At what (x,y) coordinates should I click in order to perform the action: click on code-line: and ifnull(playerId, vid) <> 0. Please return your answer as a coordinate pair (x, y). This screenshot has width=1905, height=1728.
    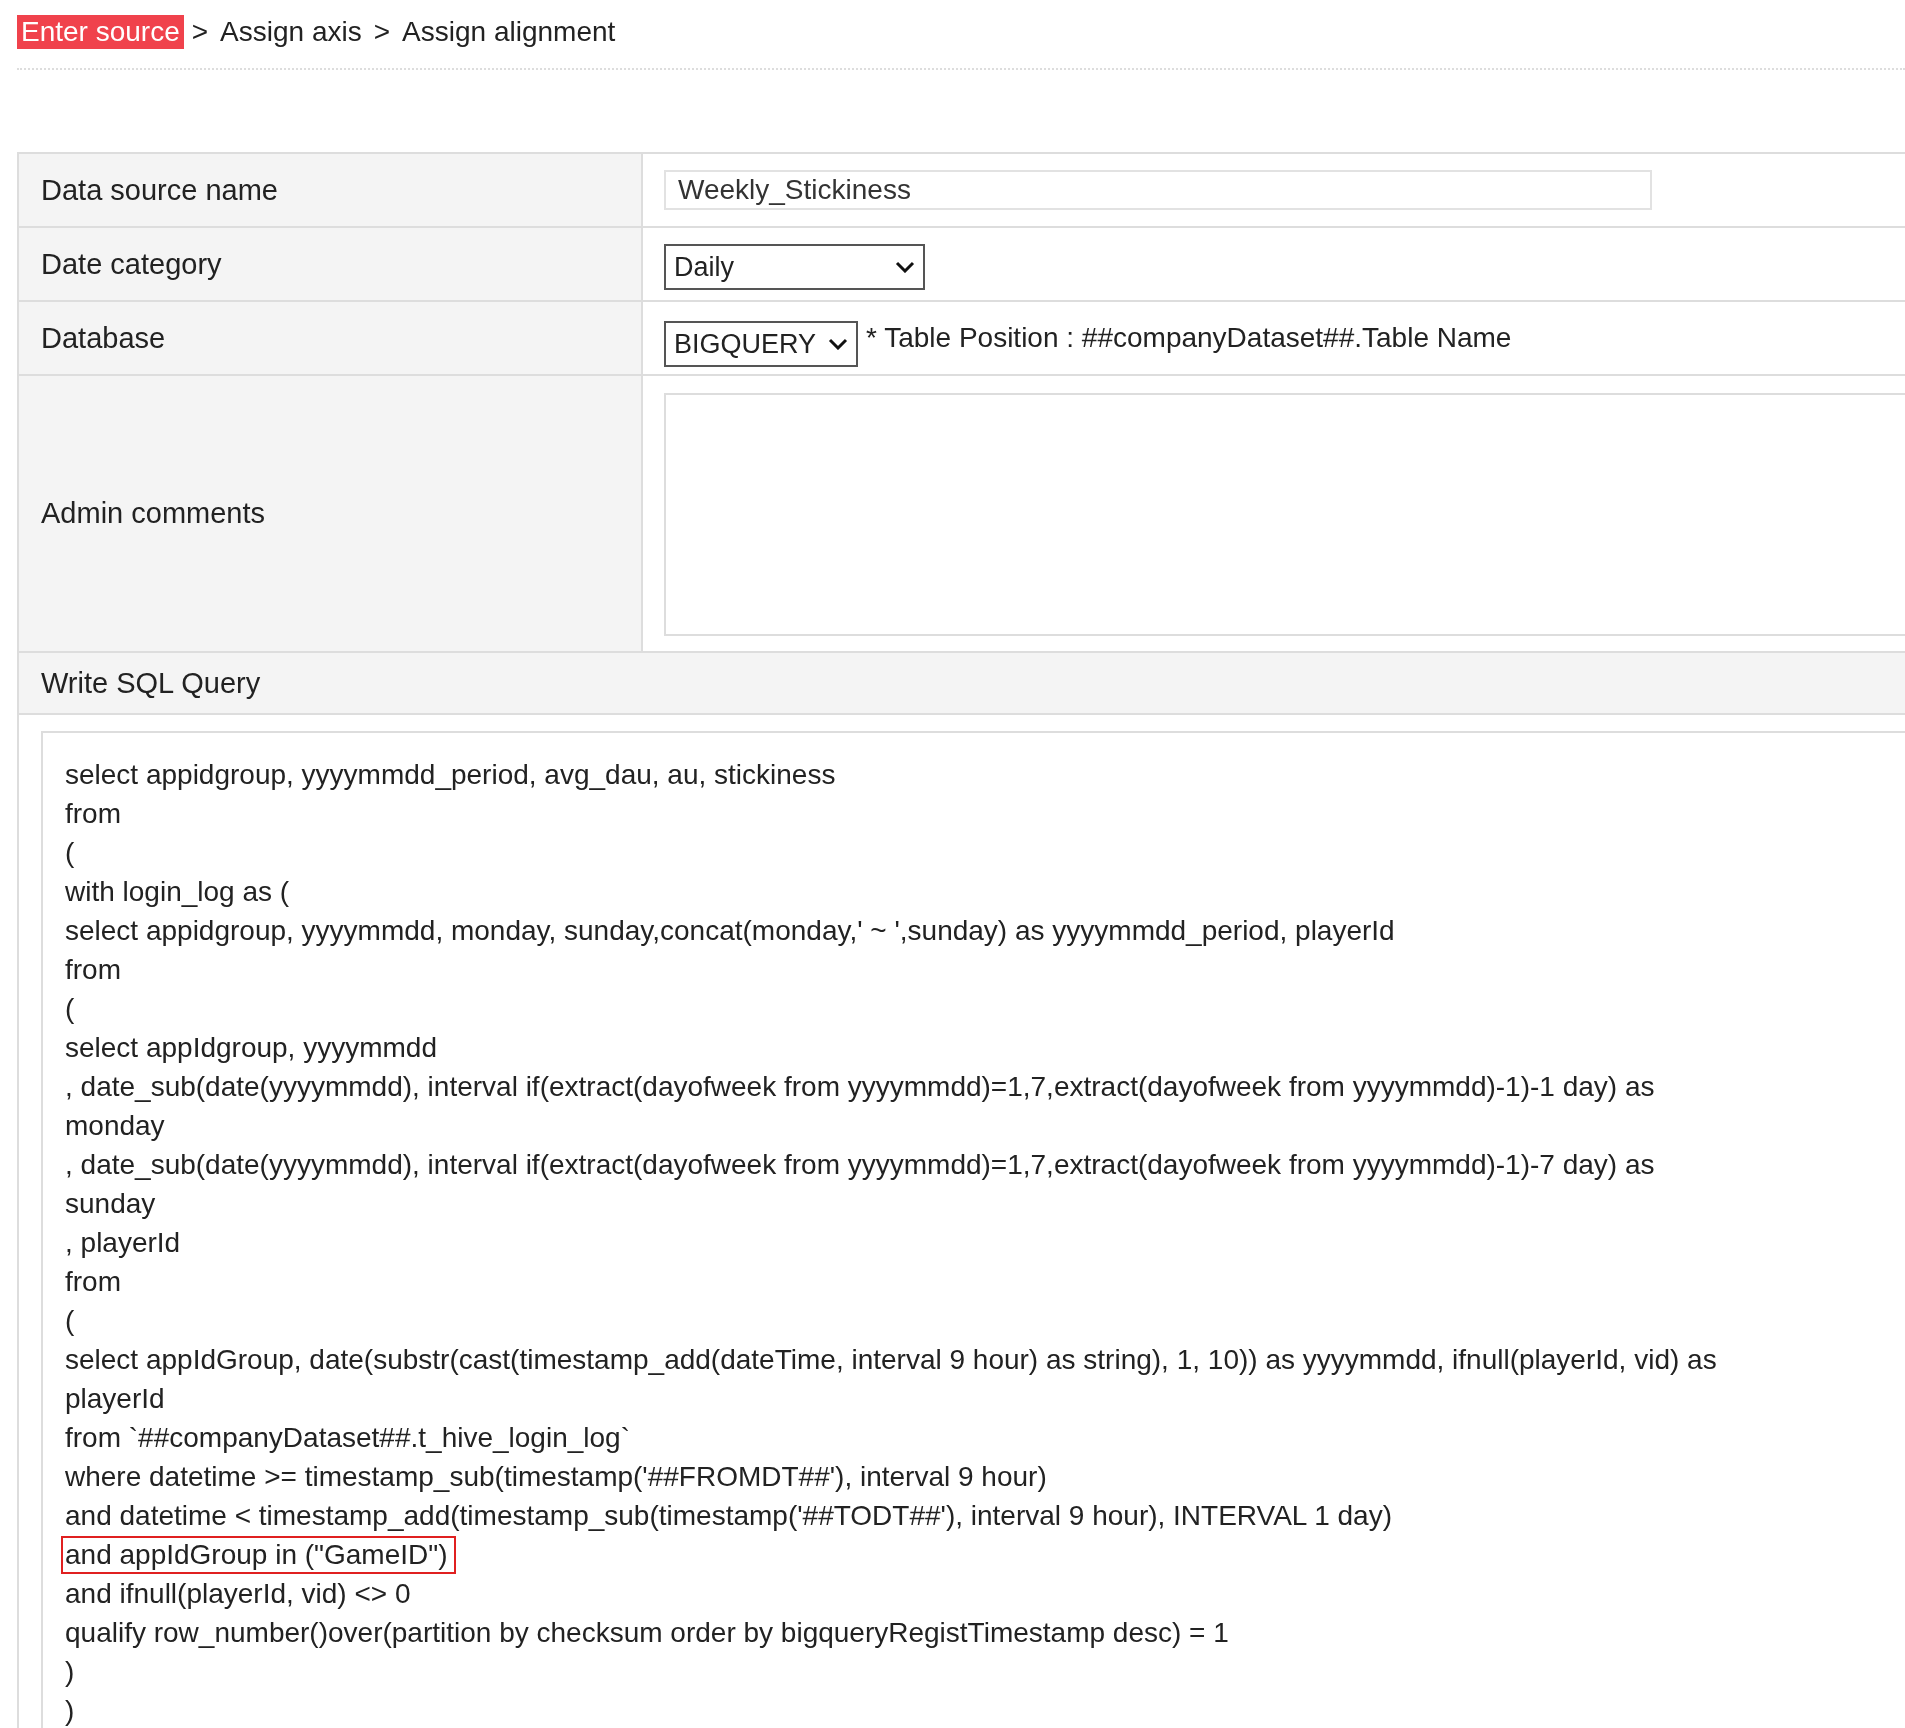
    Looking at the image, I should click on (238, 1594).